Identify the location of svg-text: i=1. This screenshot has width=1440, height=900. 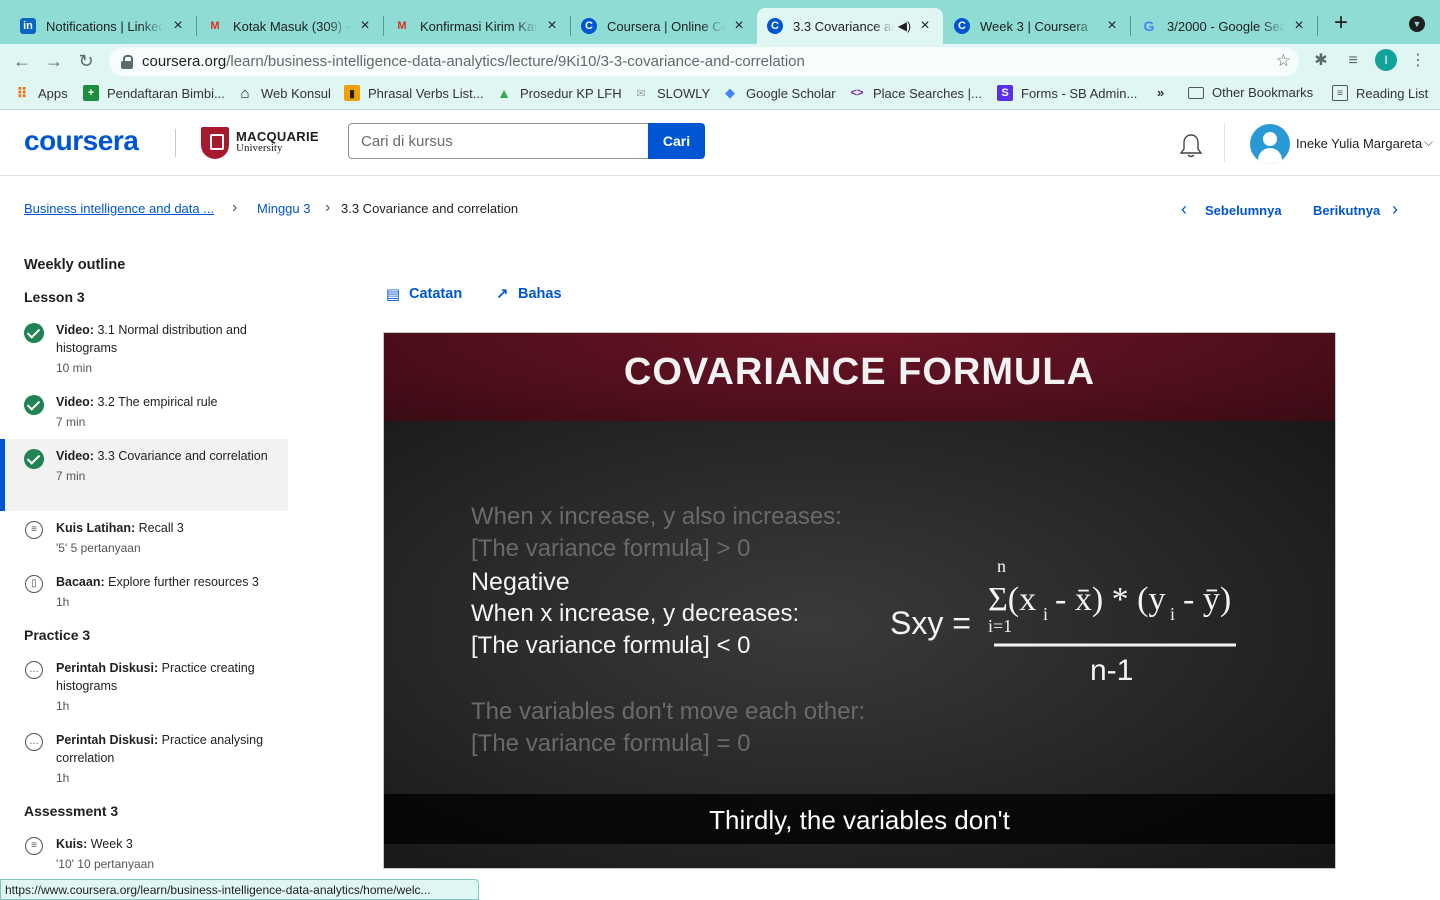
(1000, 626).